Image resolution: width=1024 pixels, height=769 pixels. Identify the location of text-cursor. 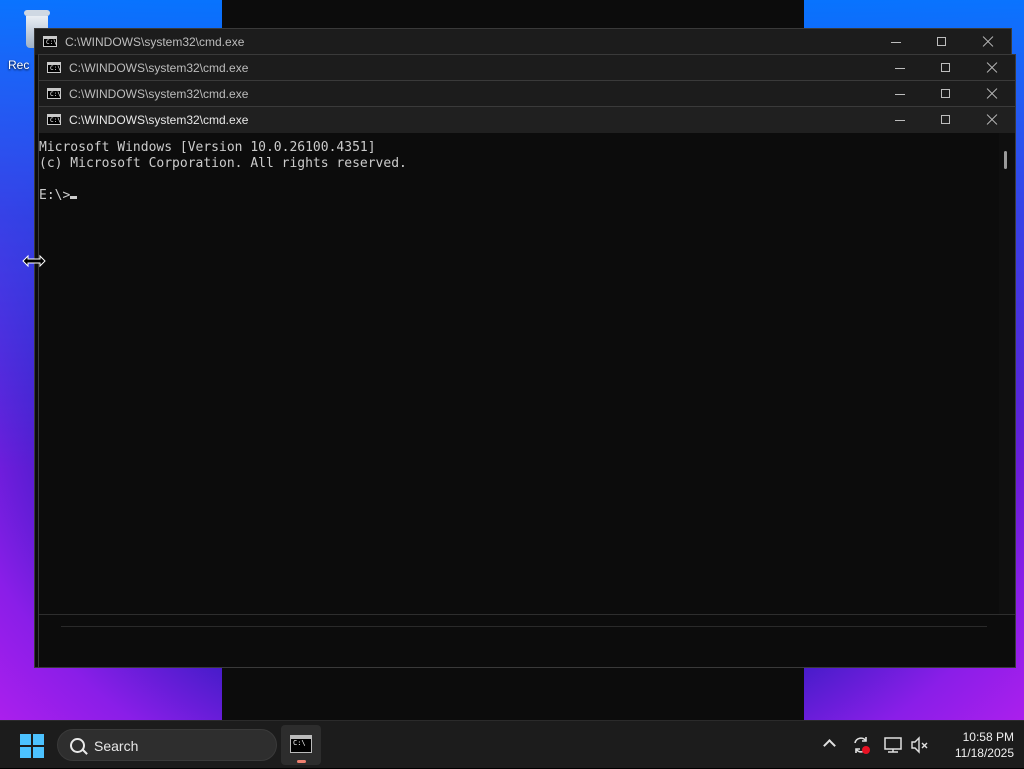
(74, 197).